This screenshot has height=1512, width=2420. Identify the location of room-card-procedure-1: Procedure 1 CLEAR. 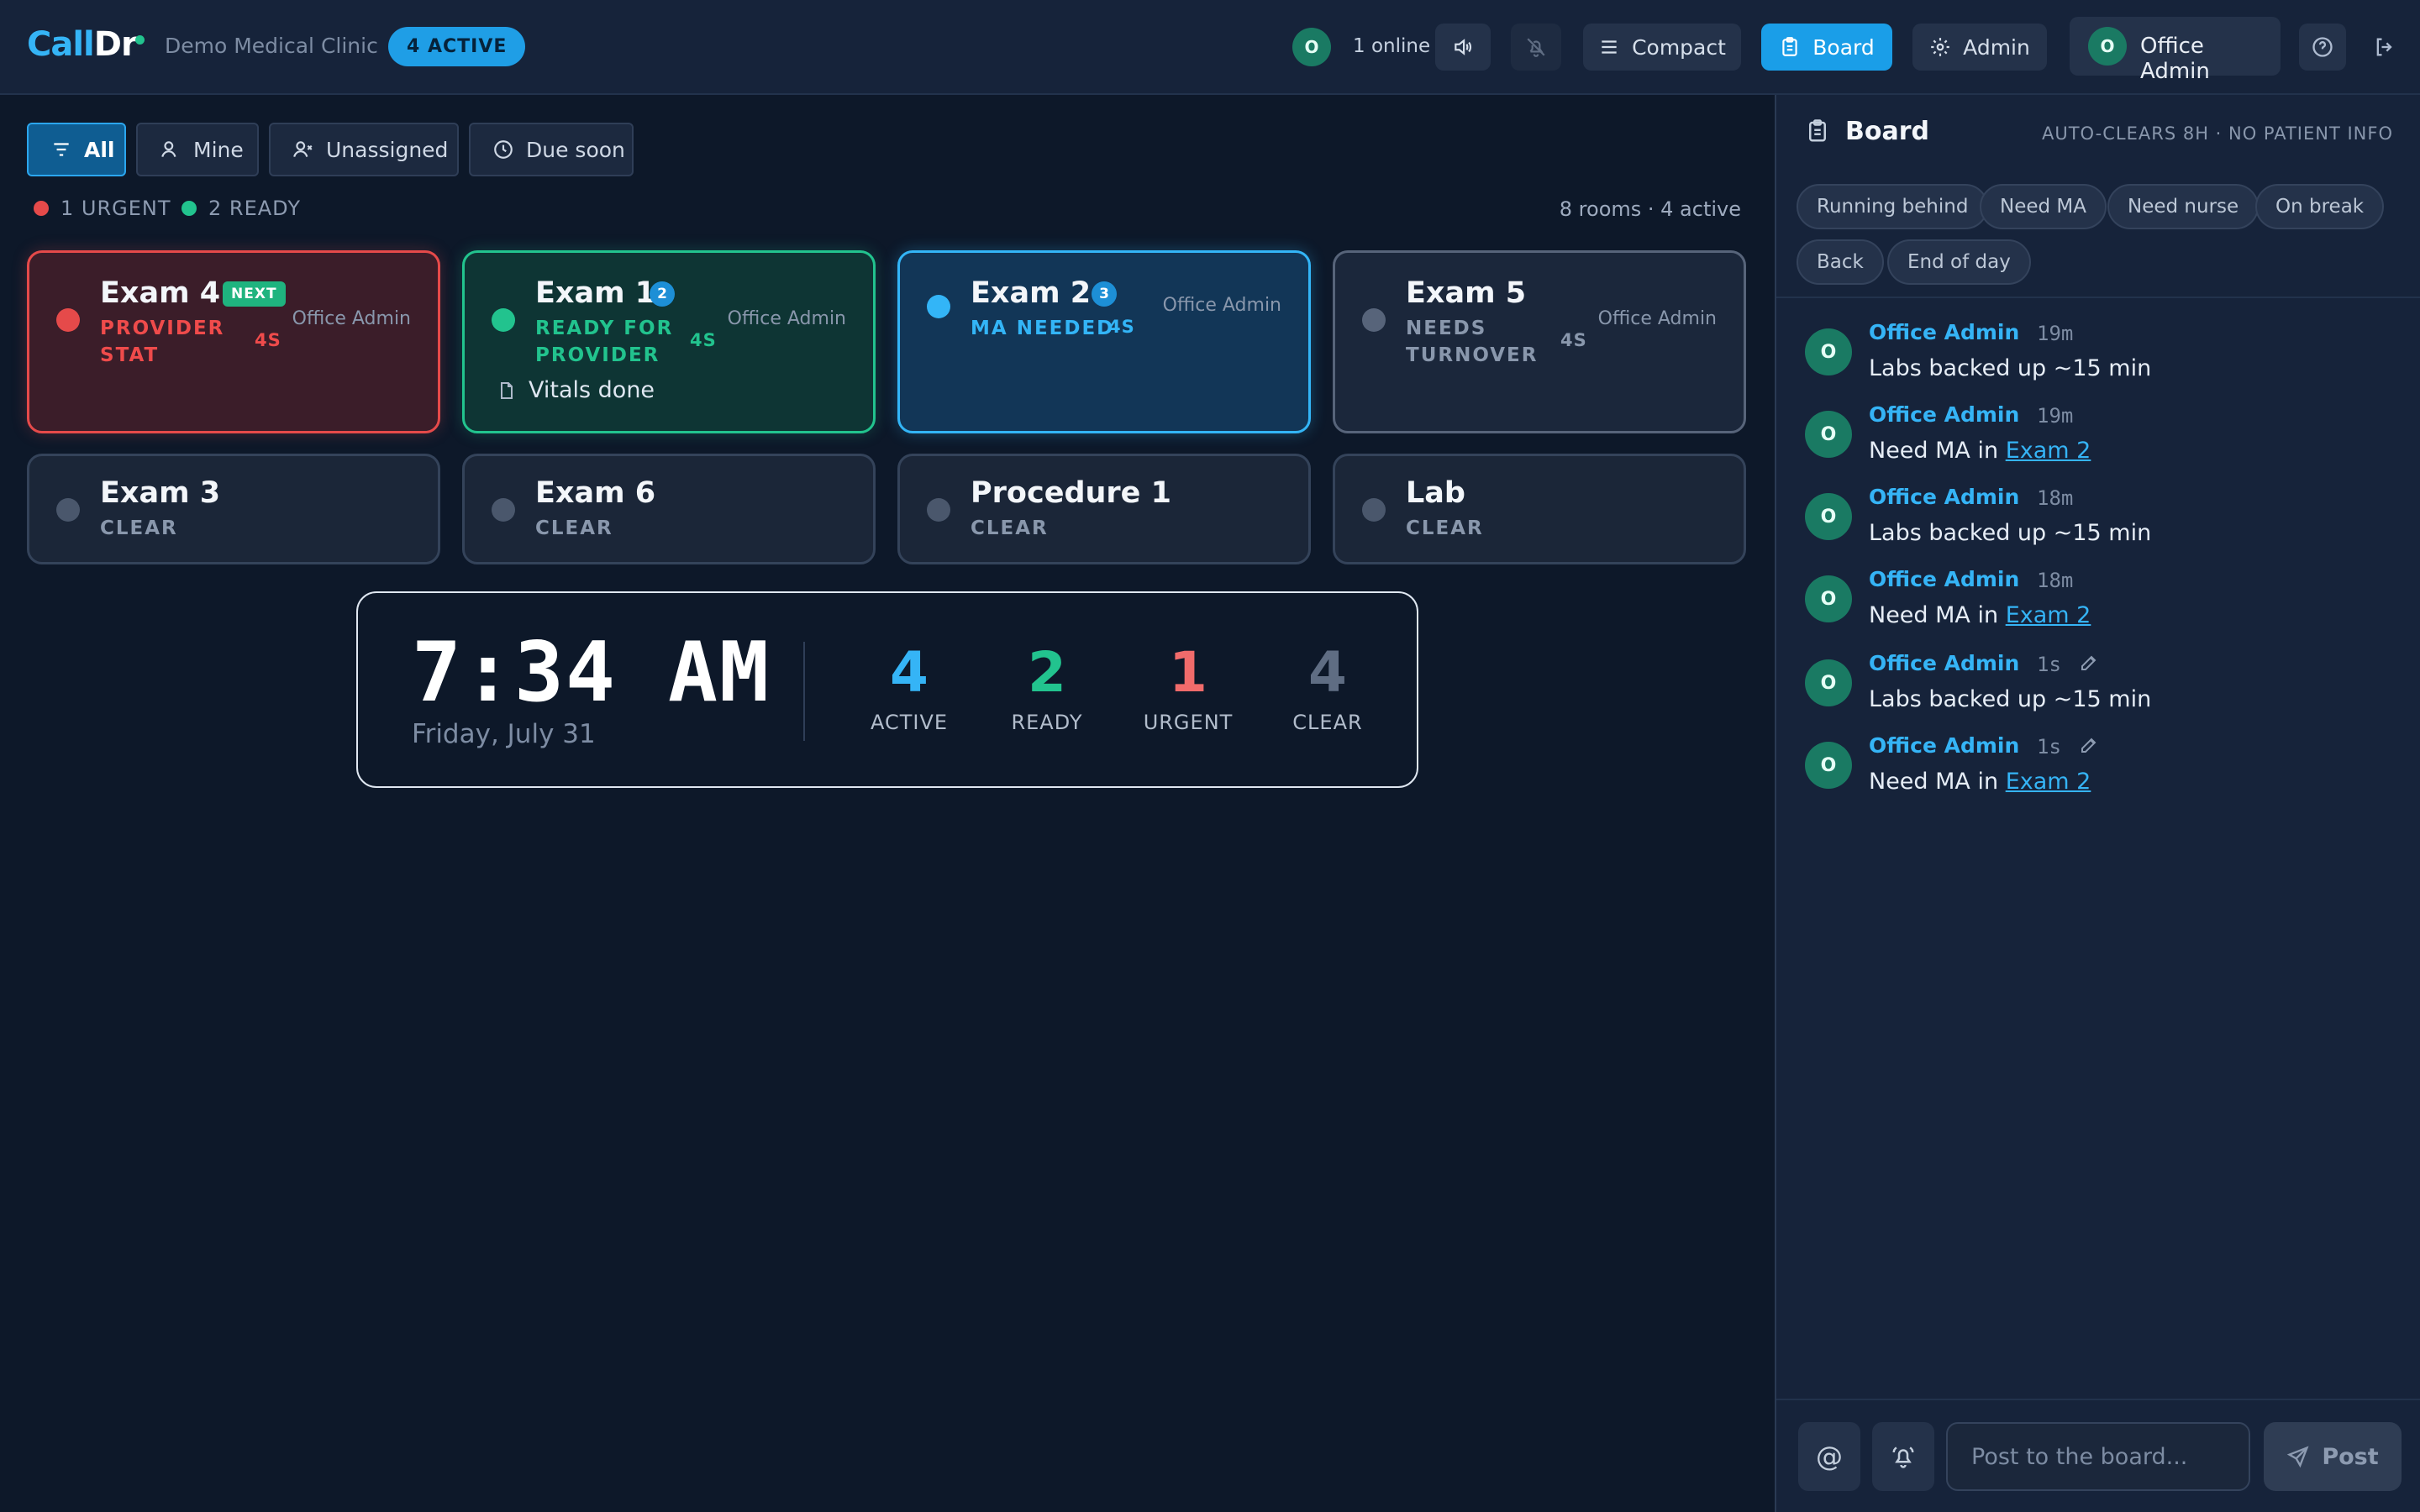
(1104, 509).